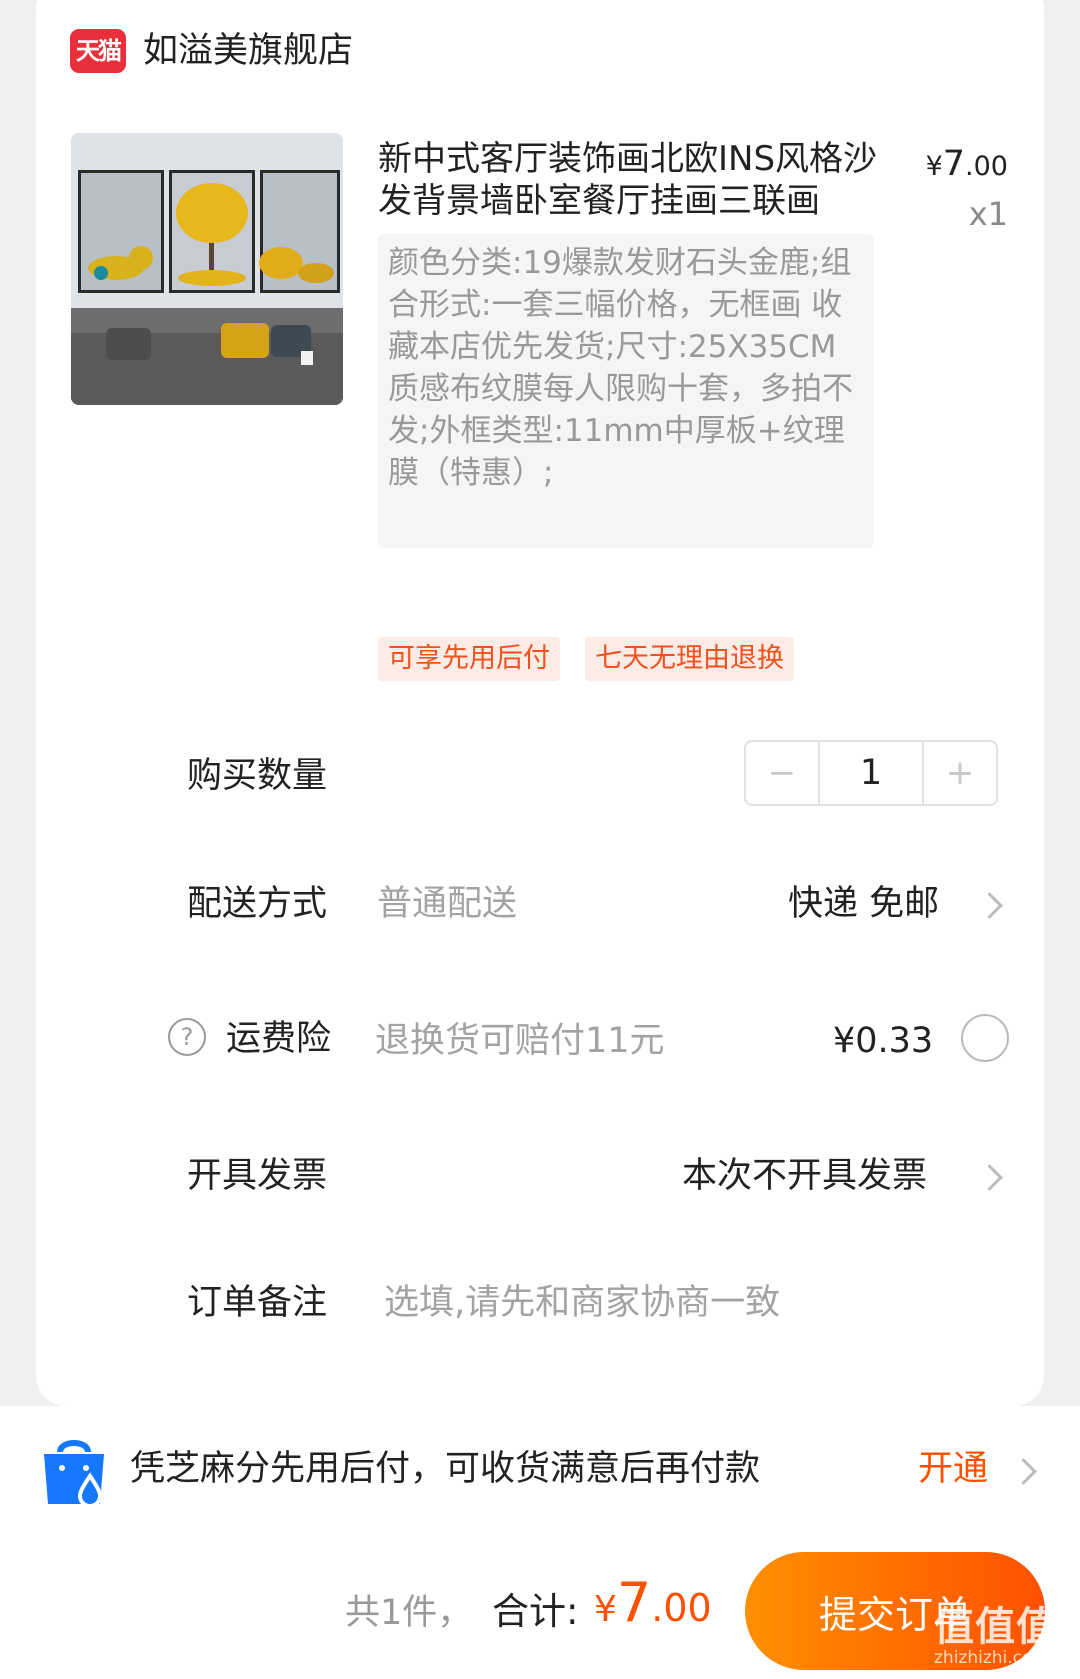 Image resolution: width=1080 pixels, height=1679 pixels. Describe the element at coordinates (257, 1176) in the screenshot. I see `invoice-label: 开具发票` at that location.